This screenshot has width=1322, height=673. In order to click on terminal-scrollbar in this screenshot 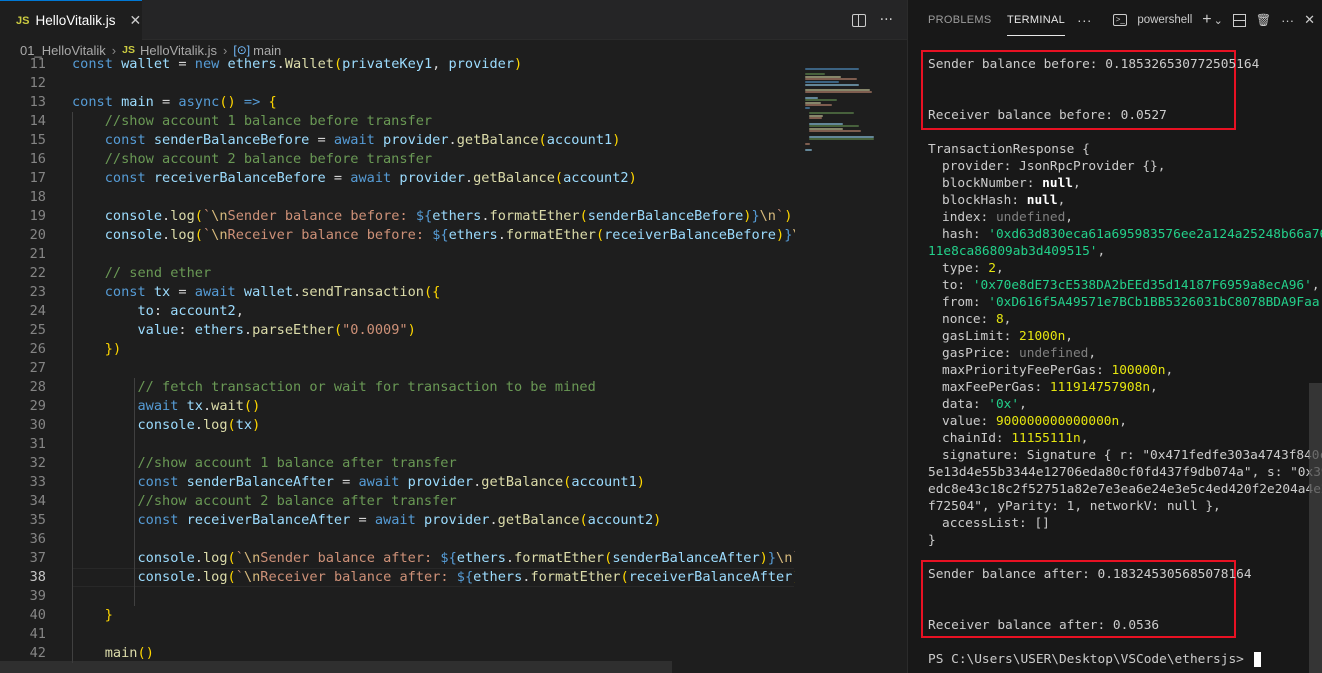, I will do `click(1315, 528)`.